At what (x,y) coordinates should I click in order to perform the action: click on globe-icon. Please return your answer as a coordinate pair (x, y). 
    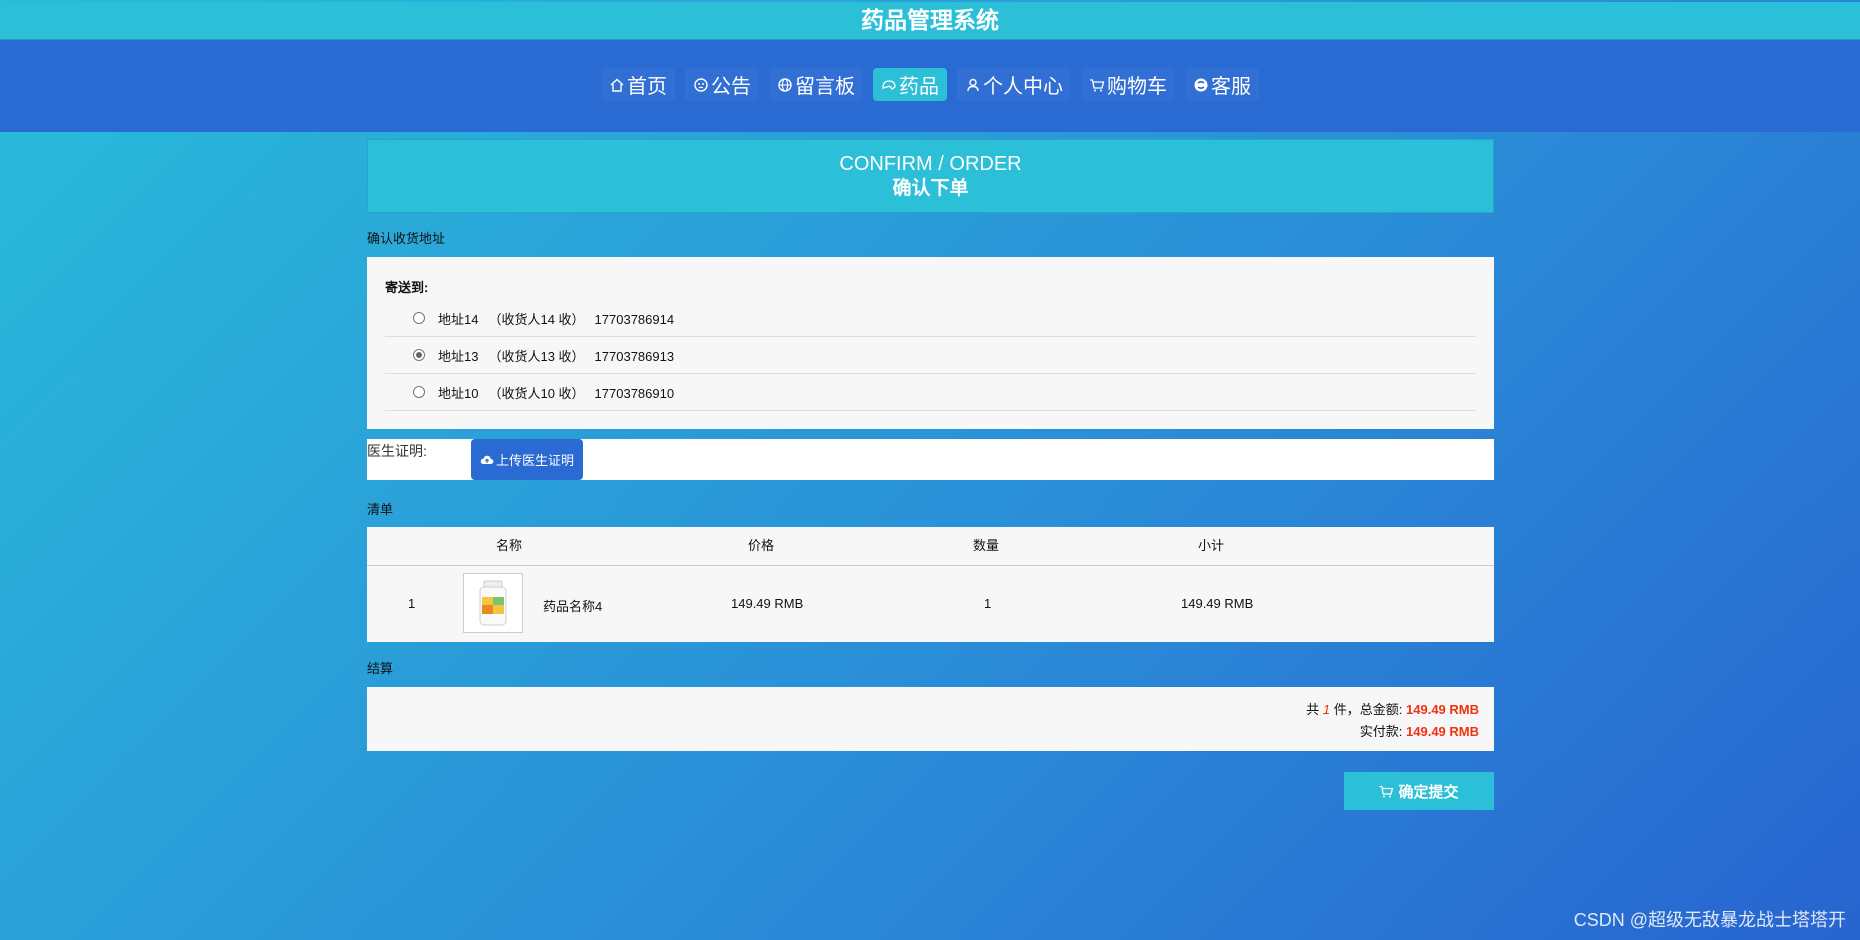
    Looking at the image, I should click on (785, 85).